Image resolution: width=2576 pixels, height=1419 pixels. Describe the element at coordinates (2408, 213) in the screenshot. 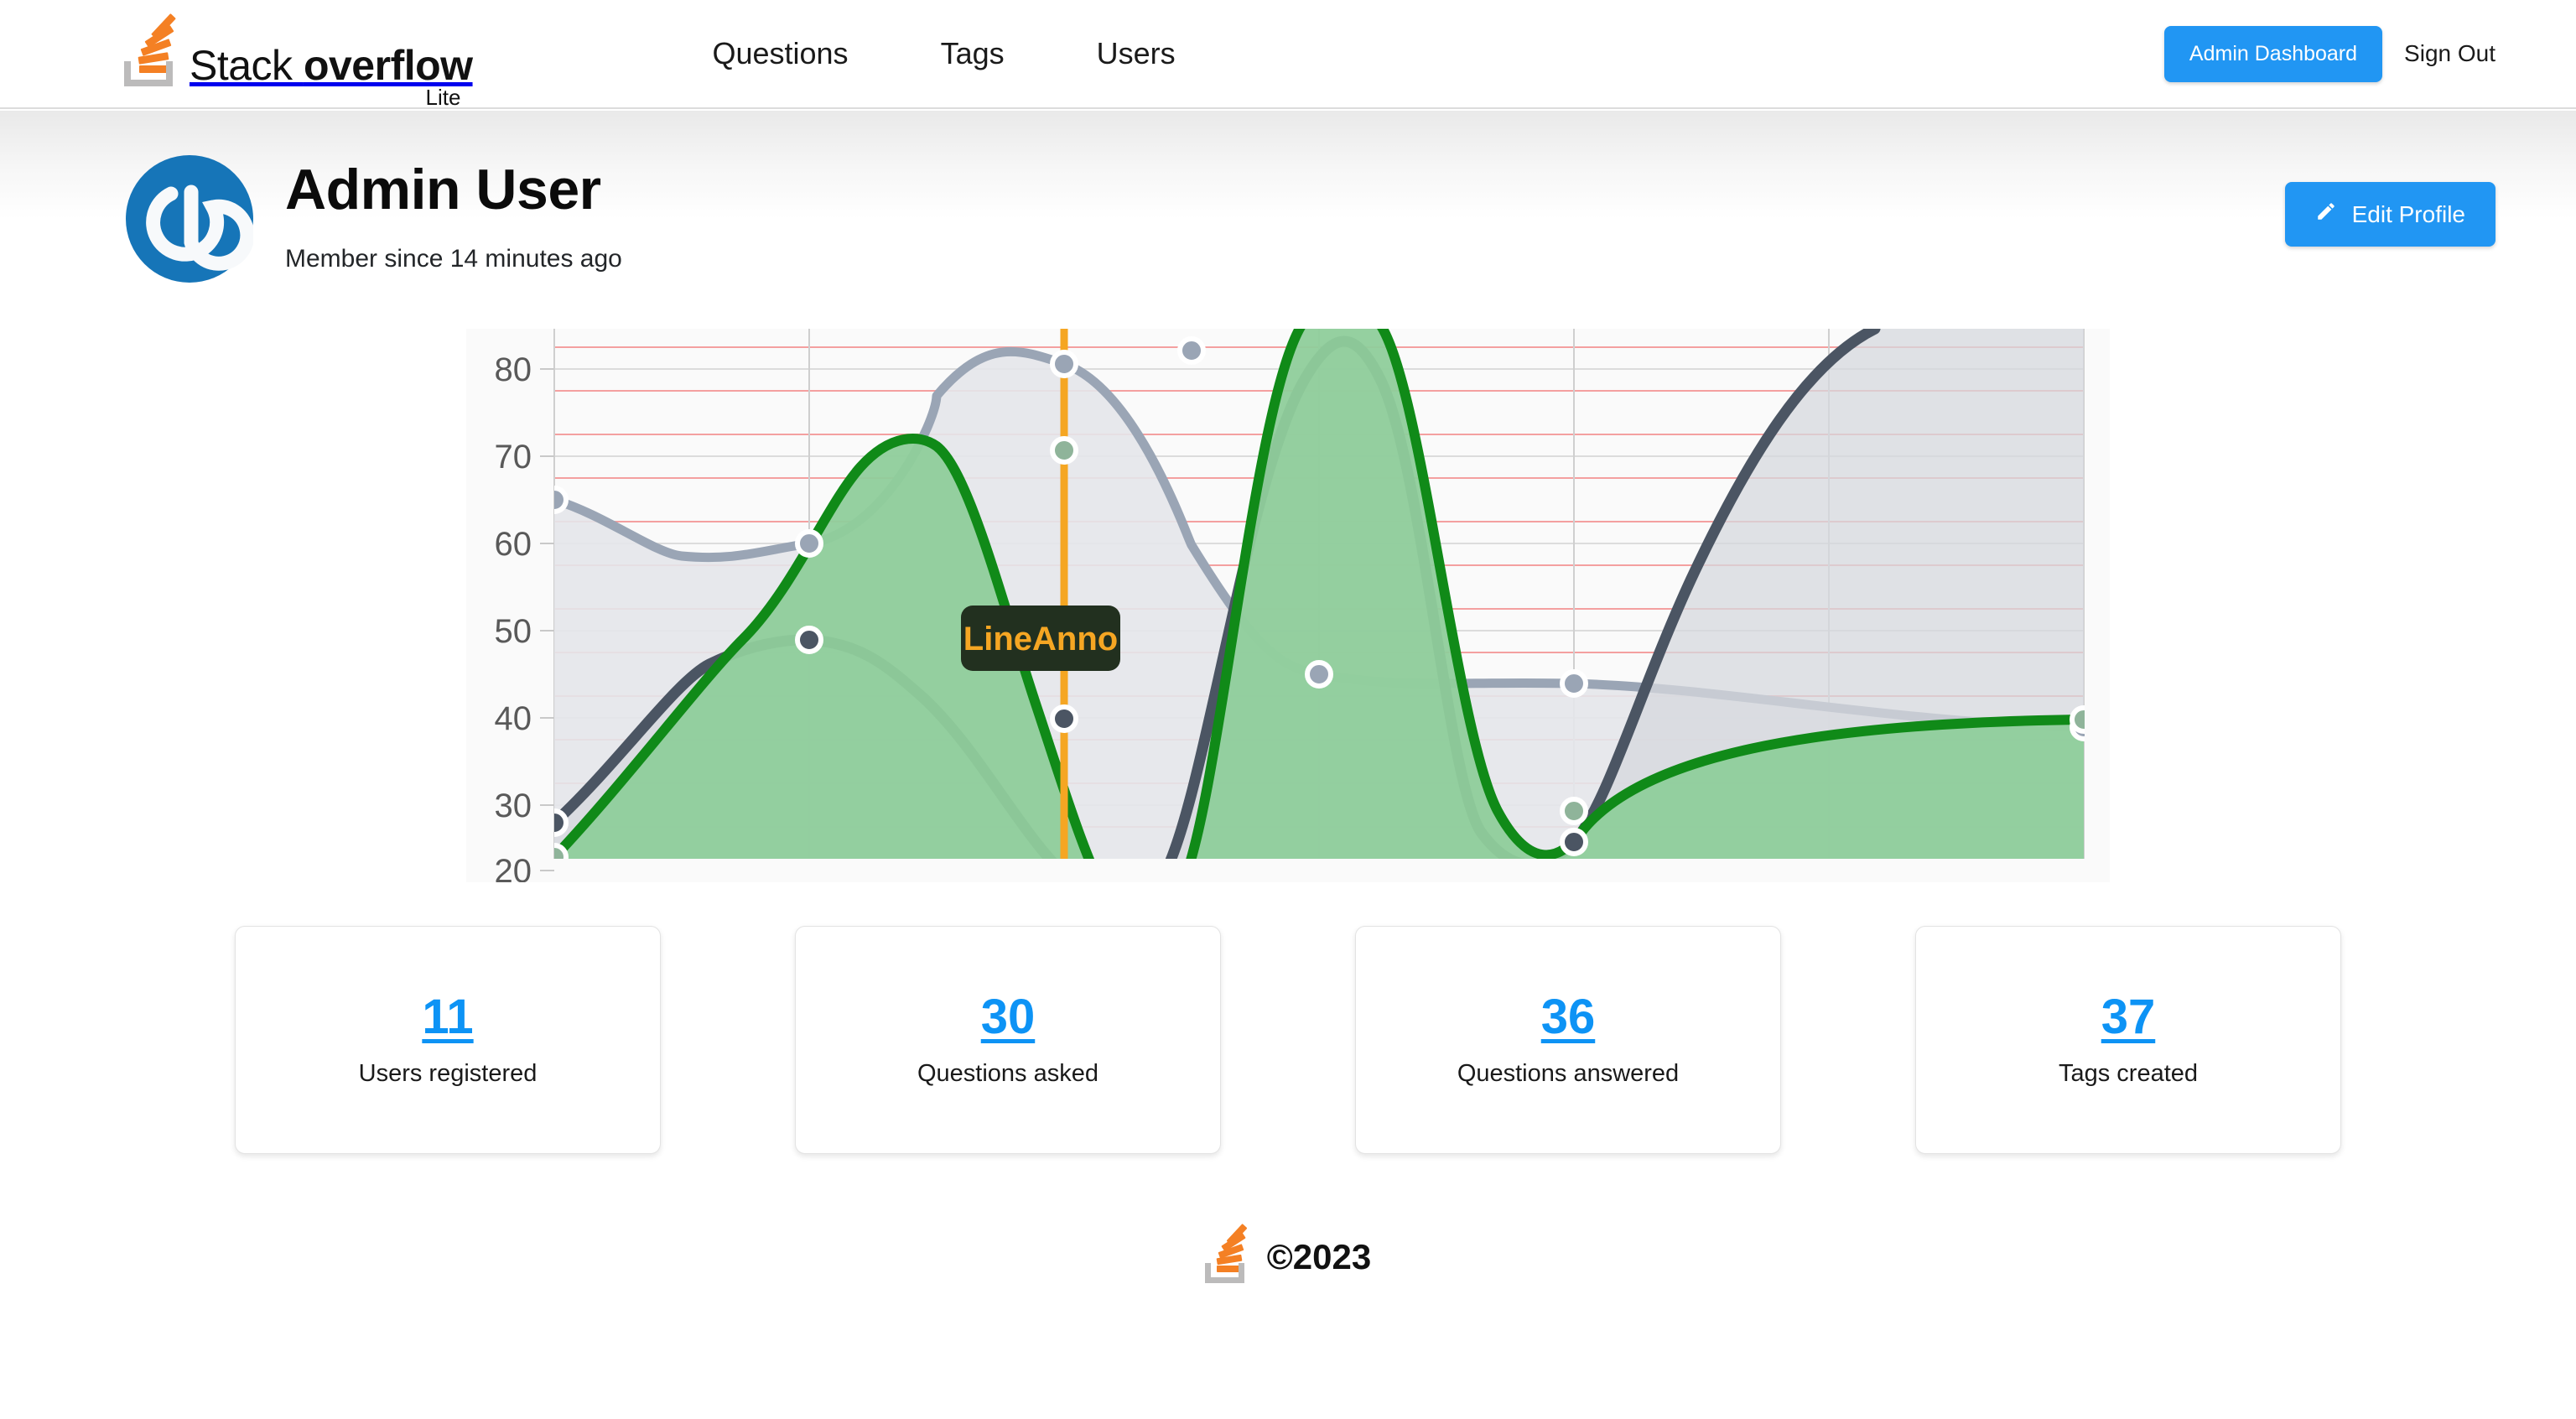

I see `edit-profile-label: Edit Profile` at that location.